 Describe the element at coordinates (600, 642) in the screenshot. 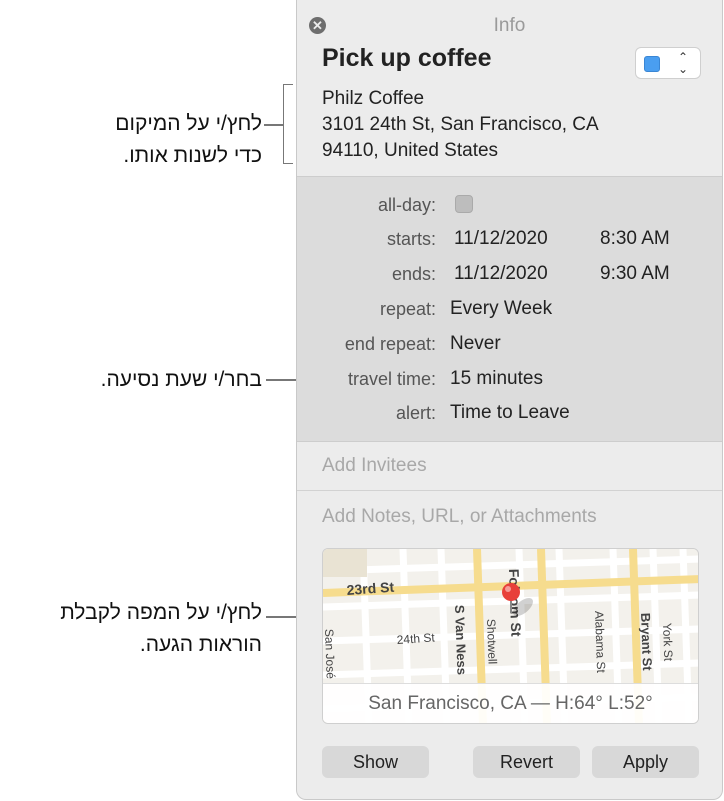

I see `map-label-alabama-st: Alabama St` at that location.